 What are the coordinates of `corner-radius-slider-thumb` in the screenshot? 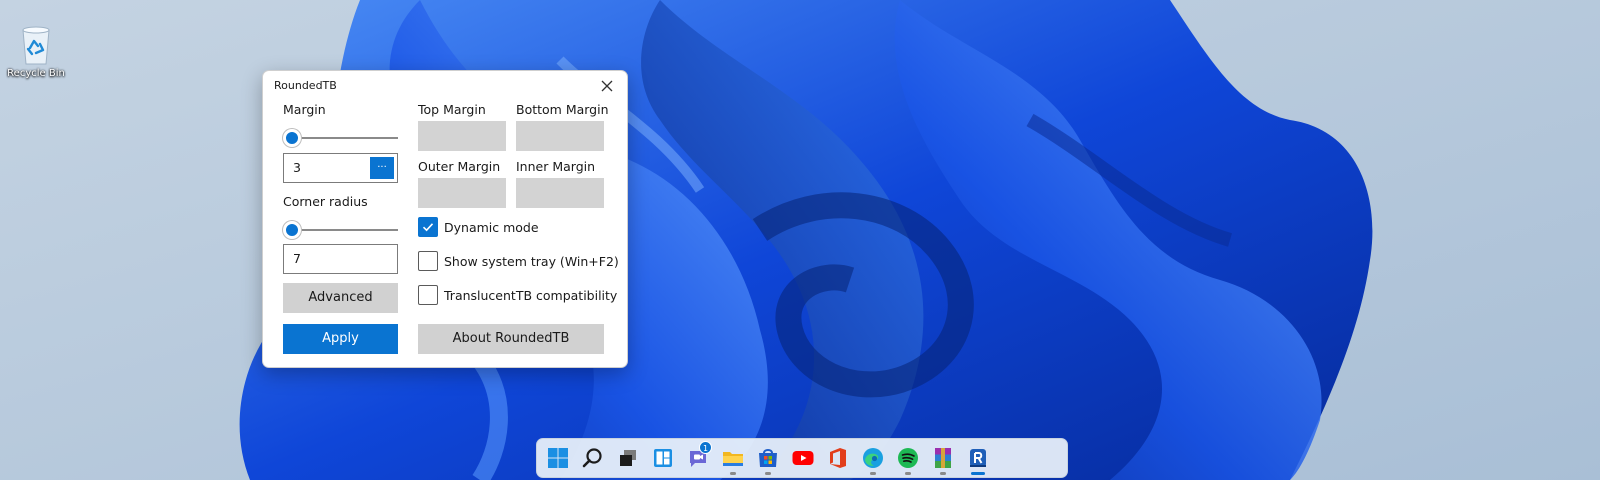 It's located at (292, 230).